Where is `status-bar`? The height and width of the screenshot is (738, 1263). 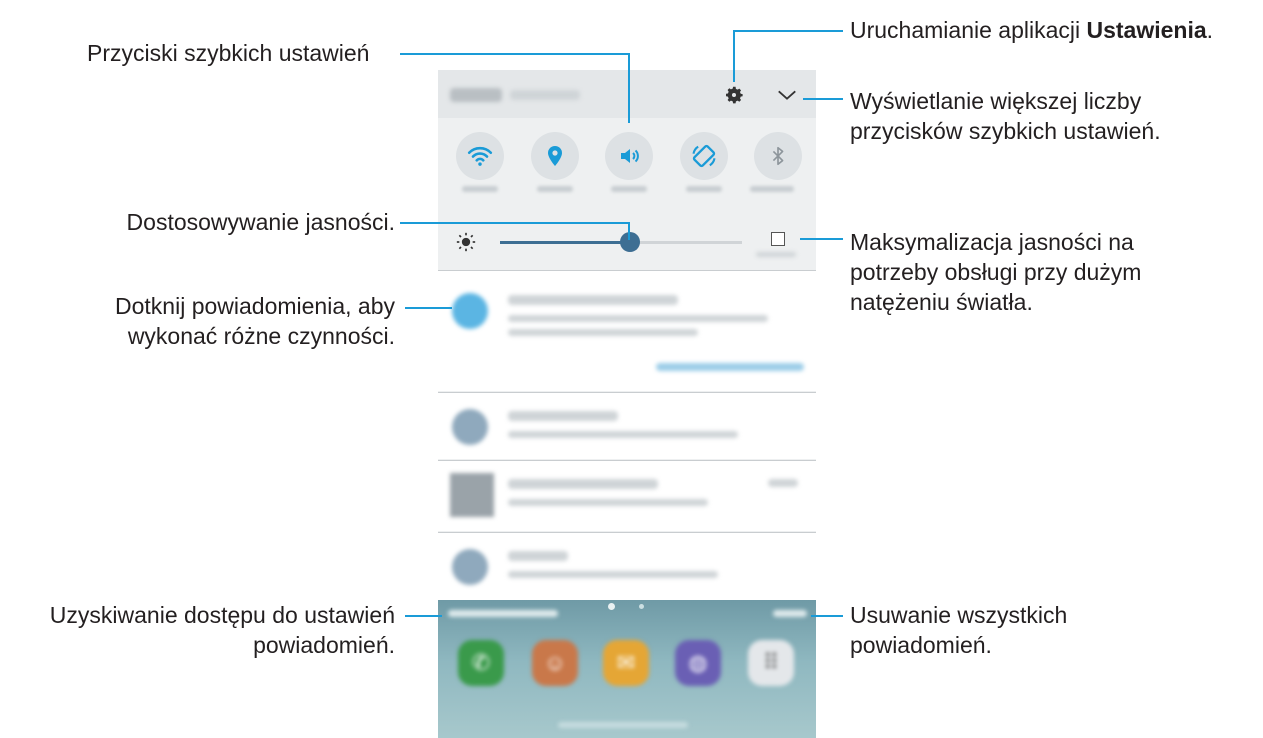 status-bar is located at coordinates (627, 94).